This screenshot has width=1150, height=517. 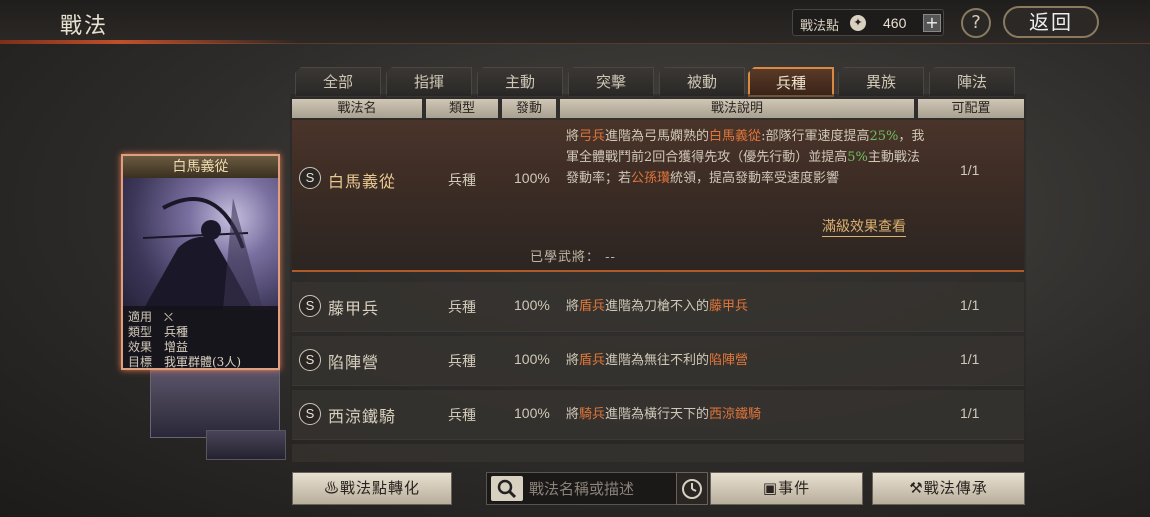 I want to click on column-header-type: 類型, so click(x=462, y=108).